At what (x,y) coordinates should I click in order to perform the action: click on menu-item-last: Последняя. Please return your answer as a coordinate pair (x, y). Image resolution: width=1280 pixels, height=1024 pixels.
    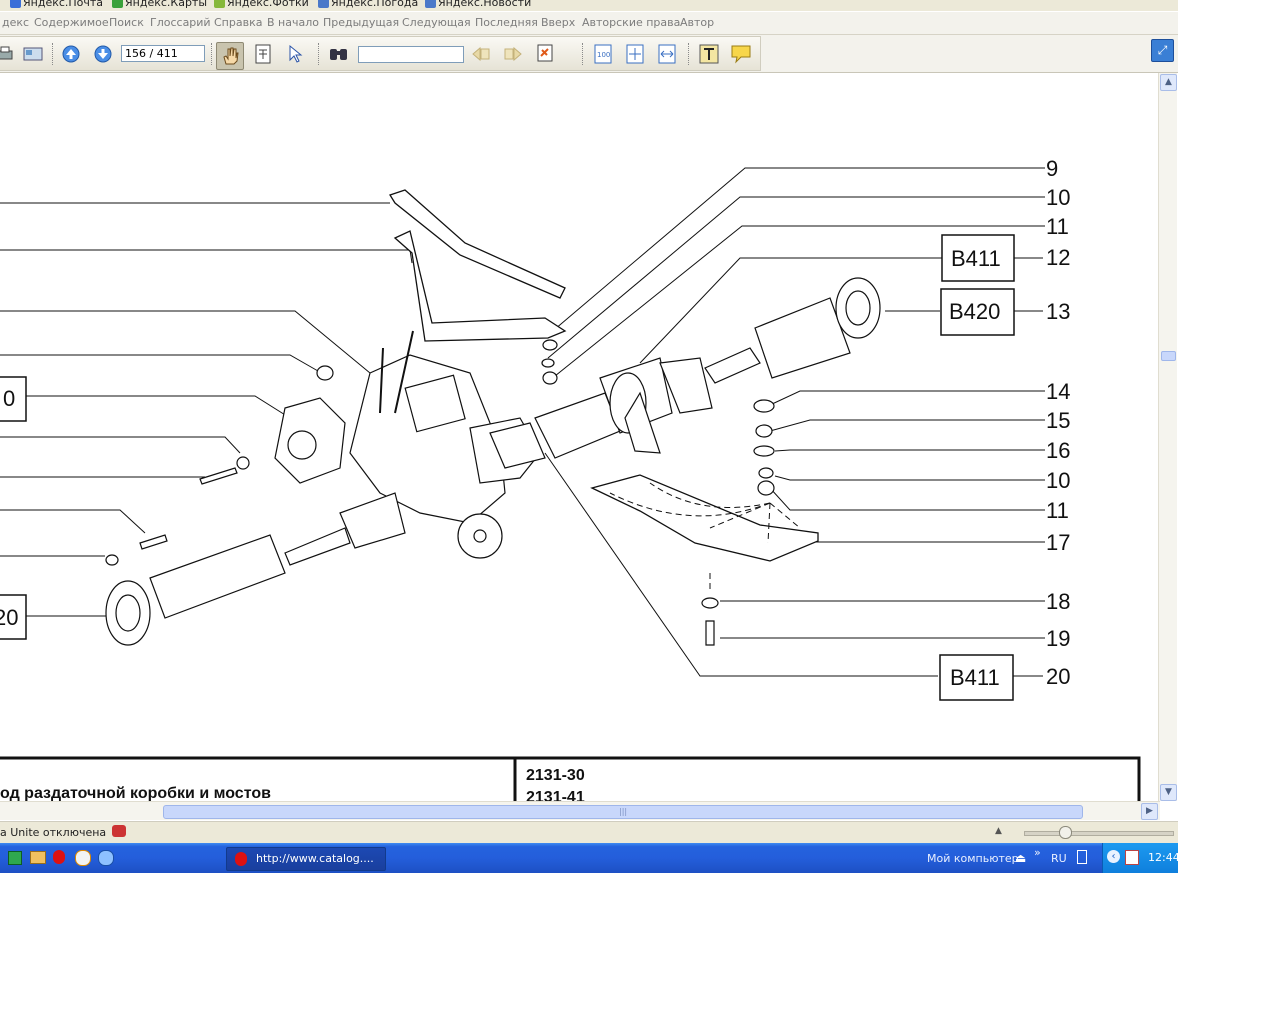
    Looking at the image, I should click on (506, 22).